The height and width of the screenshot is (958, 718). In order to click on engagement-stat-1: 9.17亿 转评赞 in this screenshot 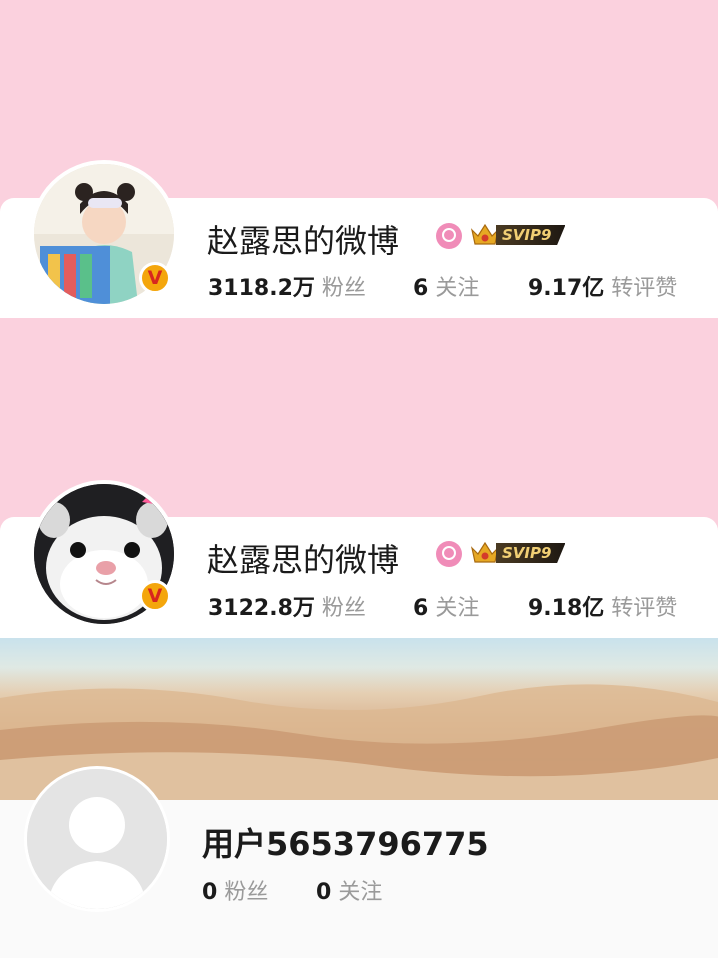, I will do `click(602, 286)`.